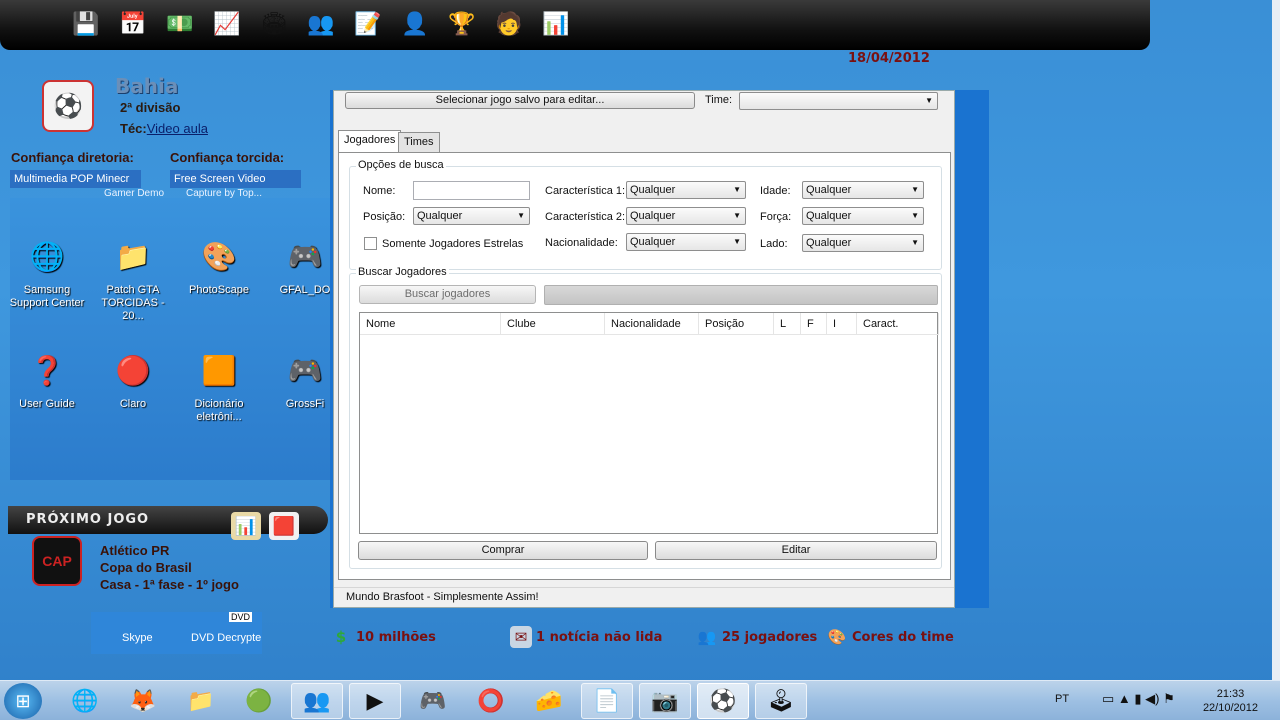 The width and height of the screenshot is (1280, 720). I want to click on time-select: ▼, so click(838, 101).